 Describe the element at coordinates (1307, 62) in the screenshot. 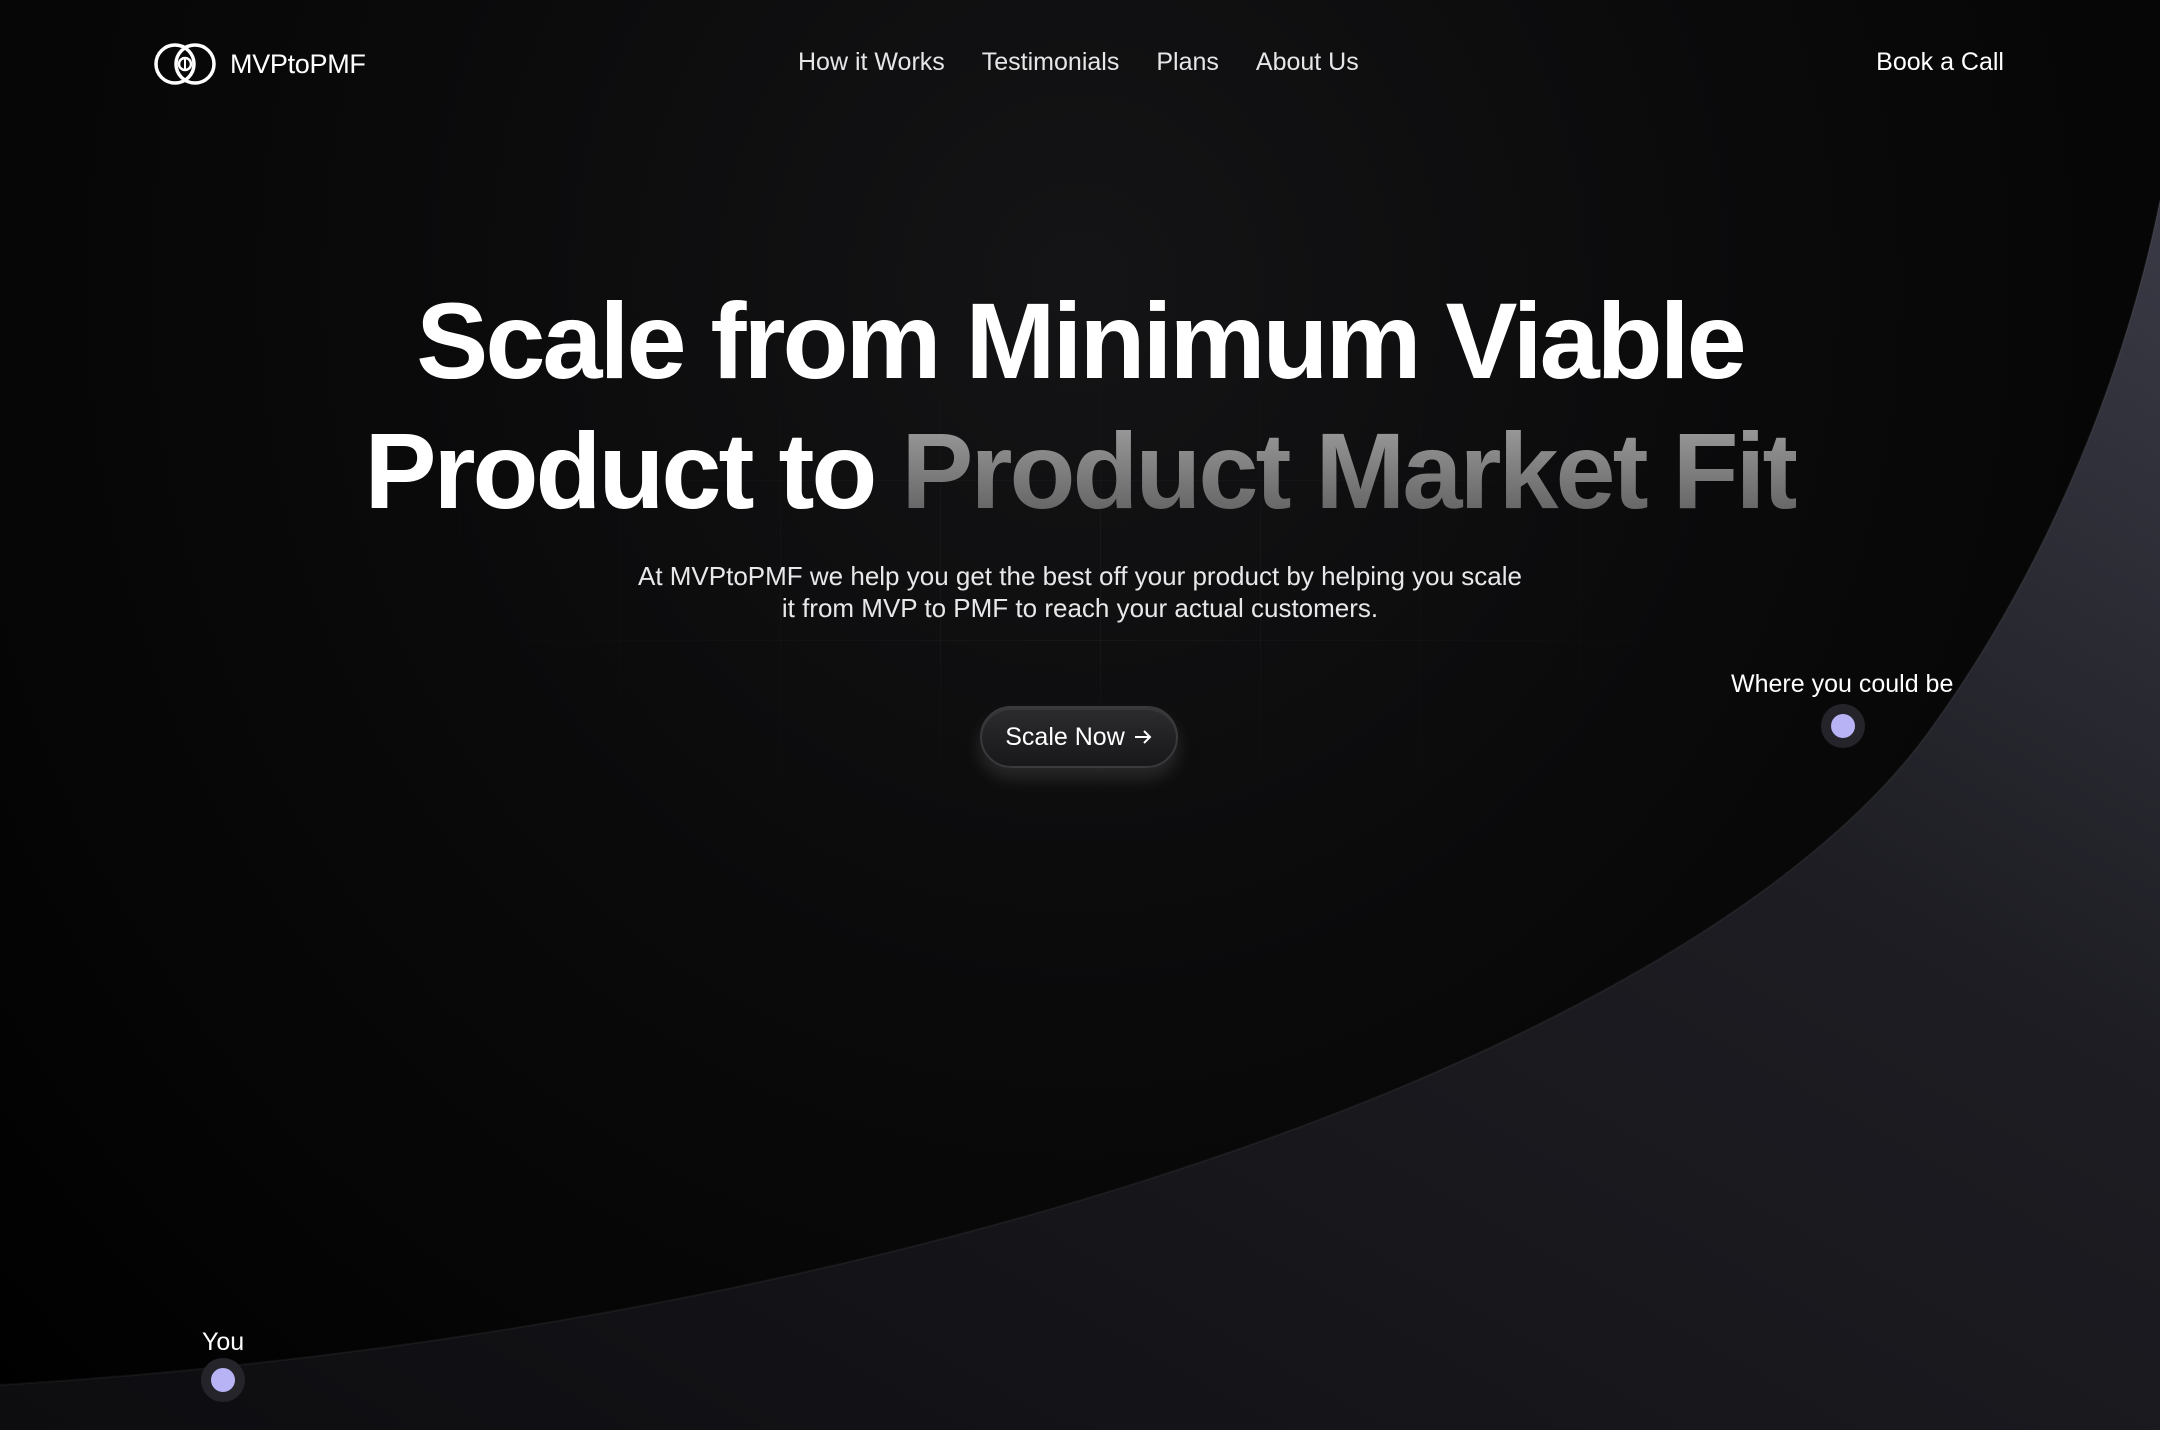

I see `nav-link-about-us: About Us` at that location.